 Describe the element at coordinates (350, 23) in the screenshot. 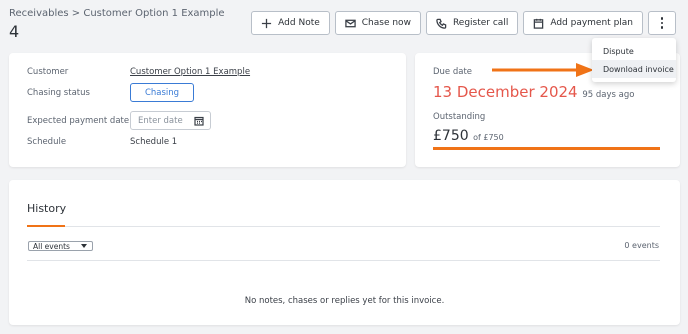

I see `mail-icon` at that location.